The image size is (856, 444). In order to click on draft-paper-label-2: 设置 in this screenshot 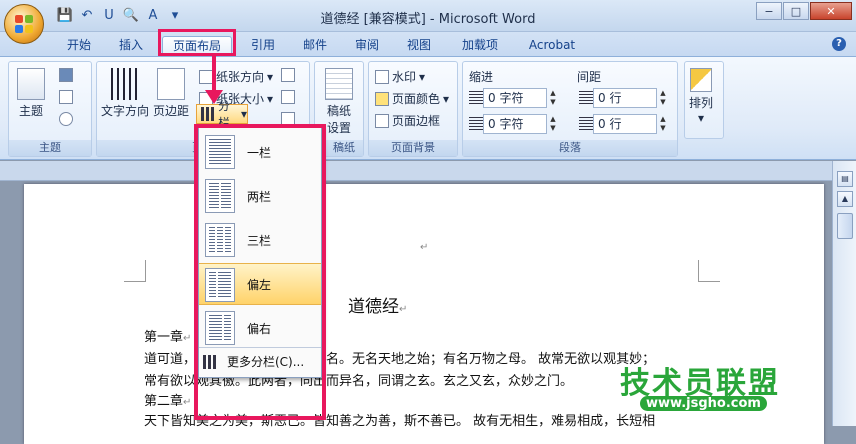, I will do `click(338, 128)`.